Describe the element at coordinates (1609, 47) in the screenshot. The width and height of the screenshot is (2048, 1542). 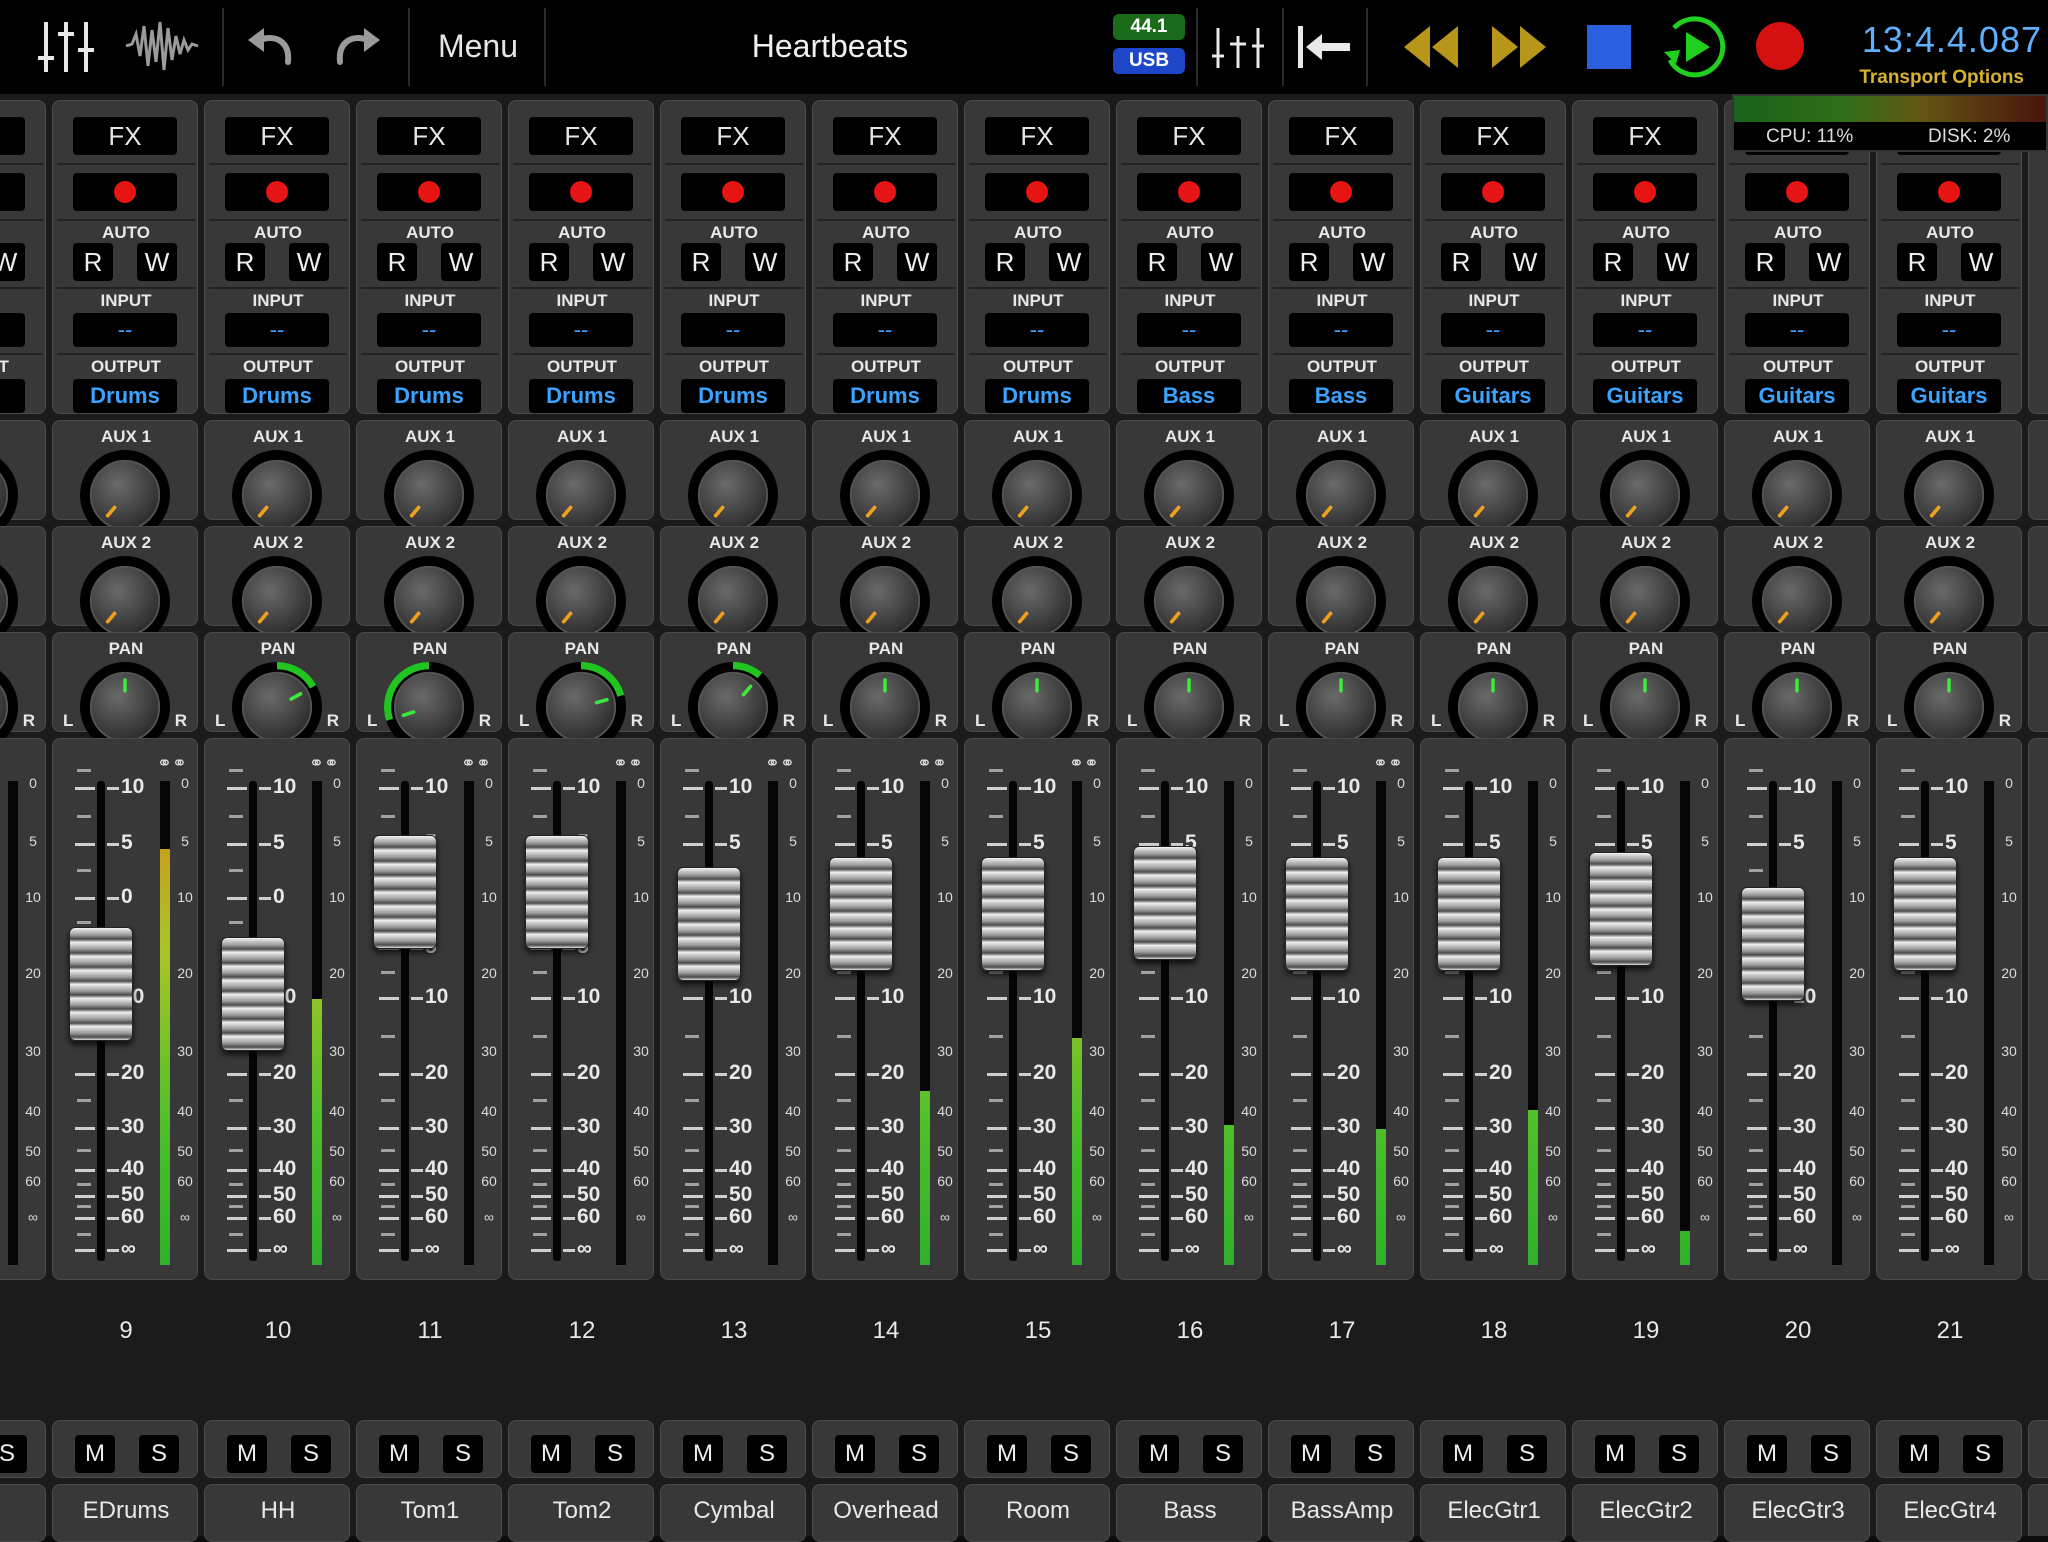
I see `stop-icon` at that location.